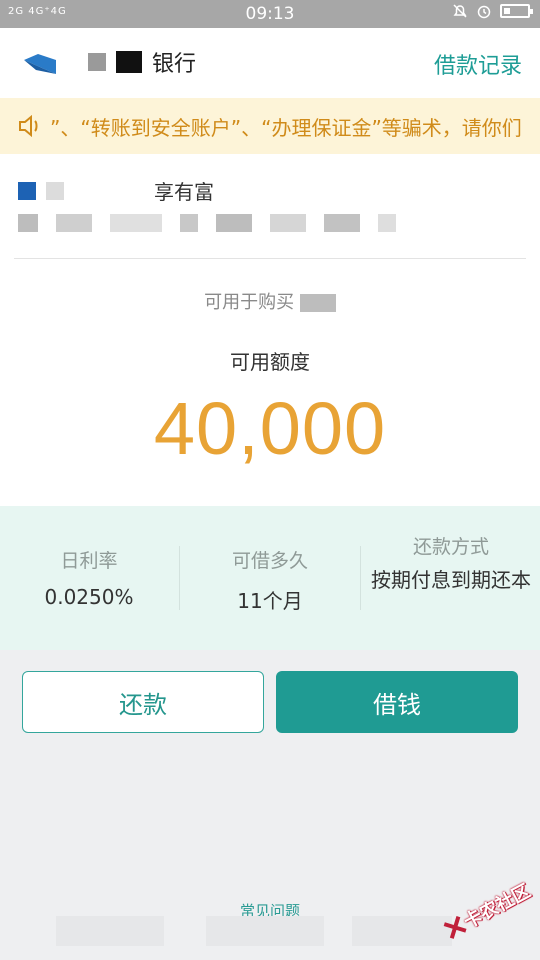  I want to click on borrow-button: 借钱, so click(397, 702).